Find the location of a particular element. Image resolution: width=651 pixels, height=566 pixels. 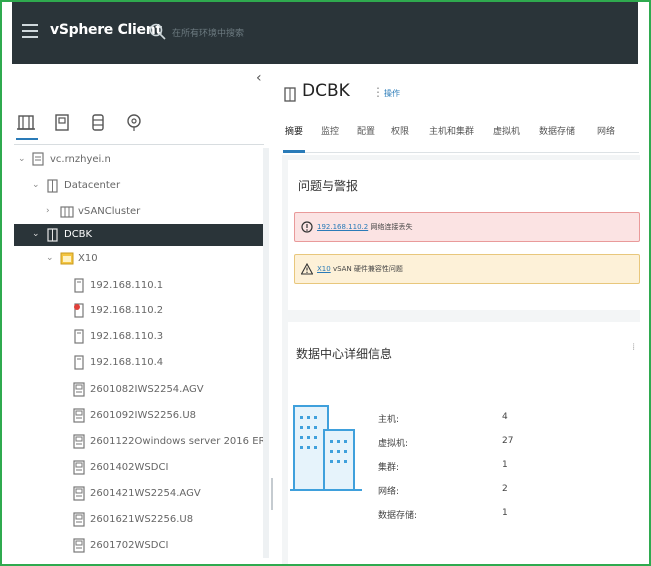

tree-item-label: vSANCluster is located at coordinates (109, 211).